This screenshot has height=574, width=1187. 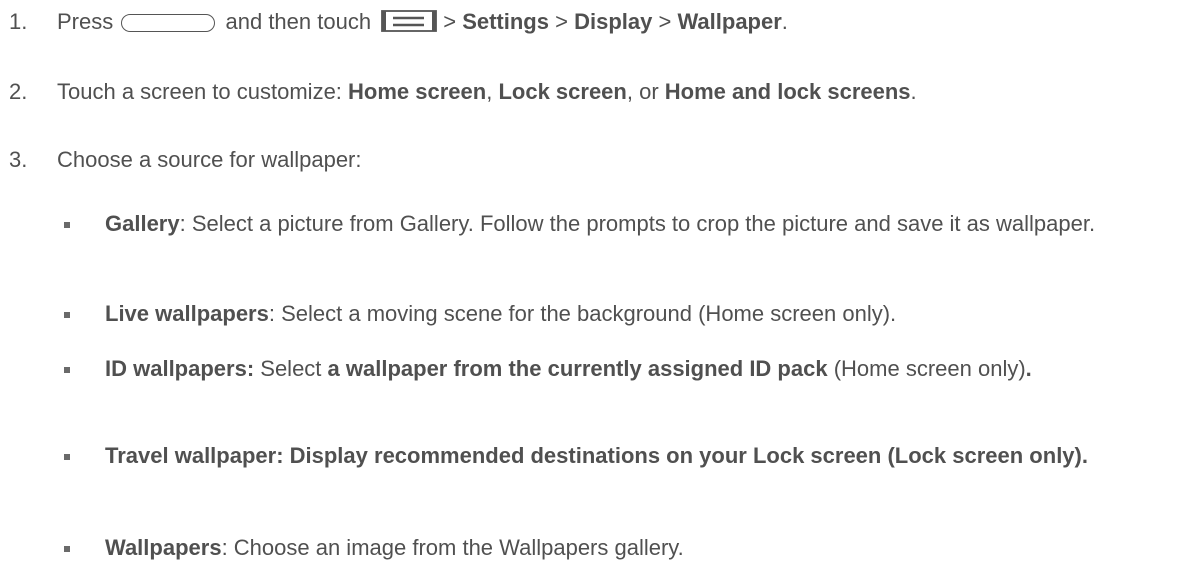 What do you see at coordinates (142, 223) in the screenshot?
I see `source-title: Gallery` at bounding box center [142, 223].